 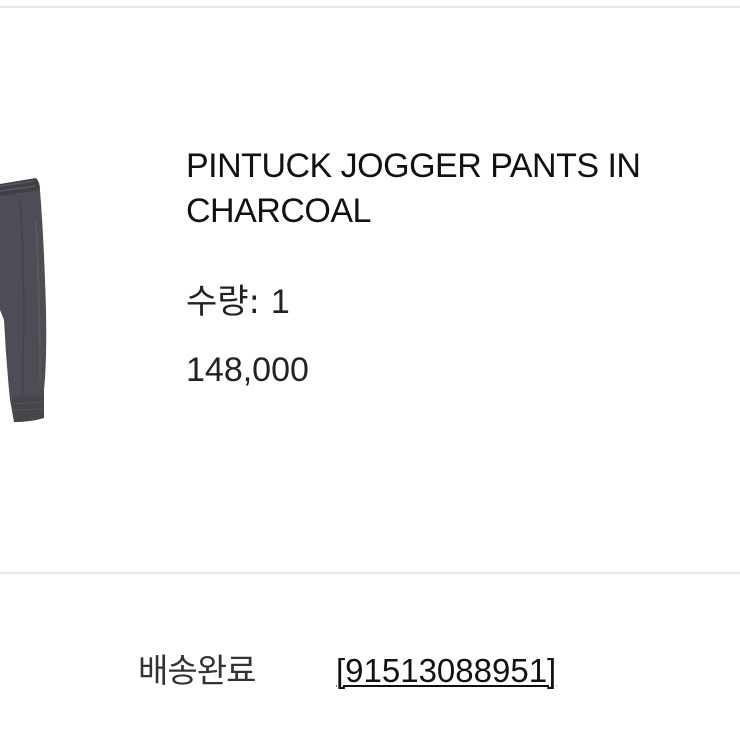 I want to click on quantity-row: 수량: 1, so click(x=238, y=302).